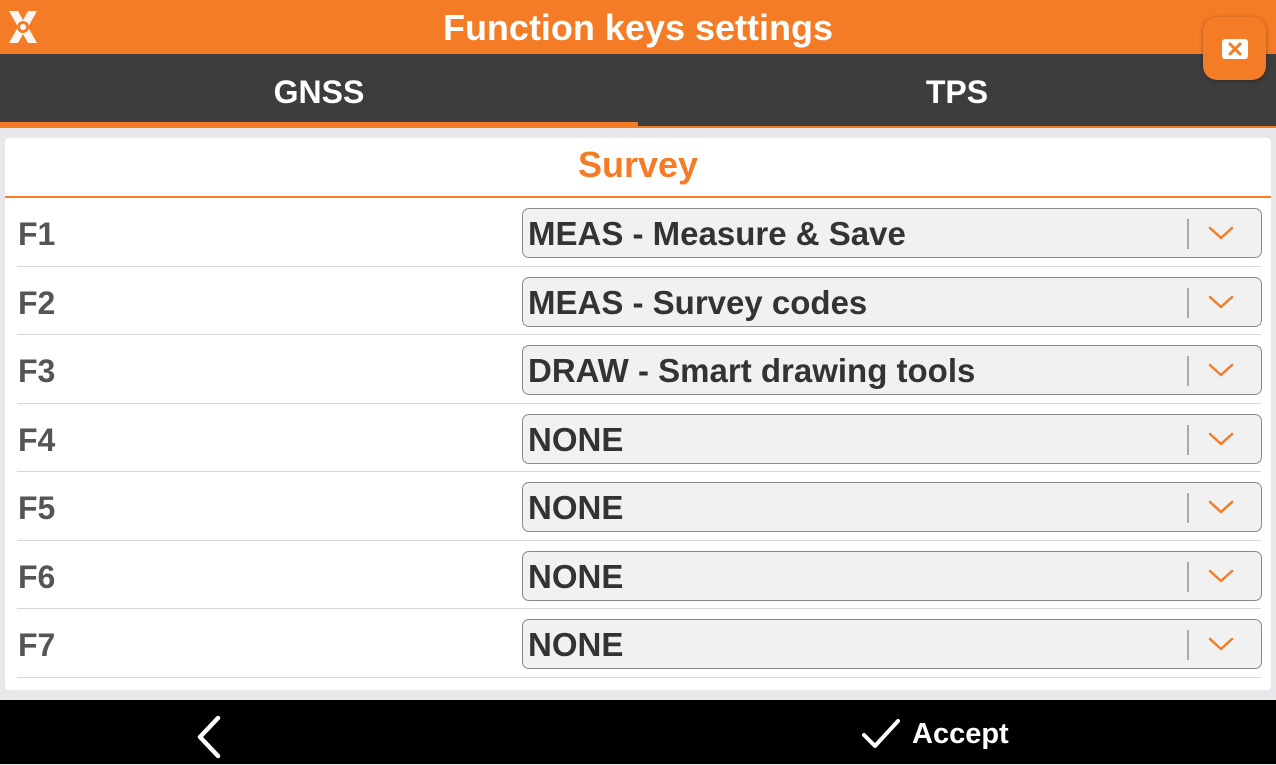 This screenshot has width=1276, height=765. Describe the element at coordinates (37, 645) in the screenshot. I see `function-key-label: F7` at that location.